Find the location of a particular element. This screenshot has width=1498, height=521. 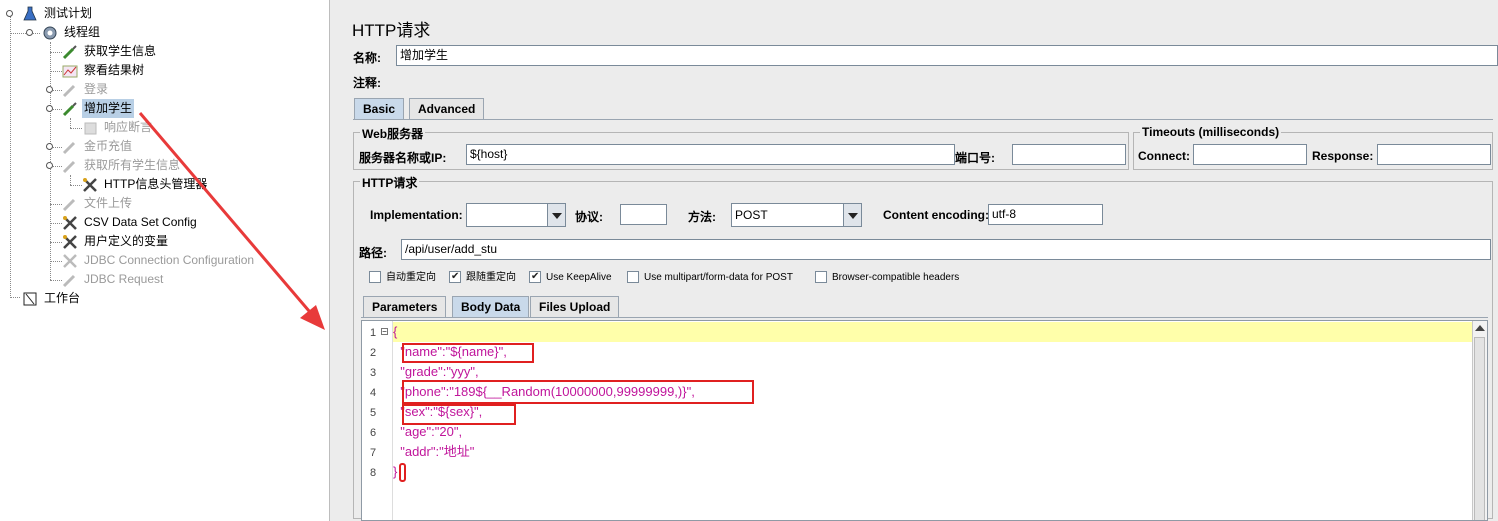

line-number: 6 is located at coordinates (373, 433).